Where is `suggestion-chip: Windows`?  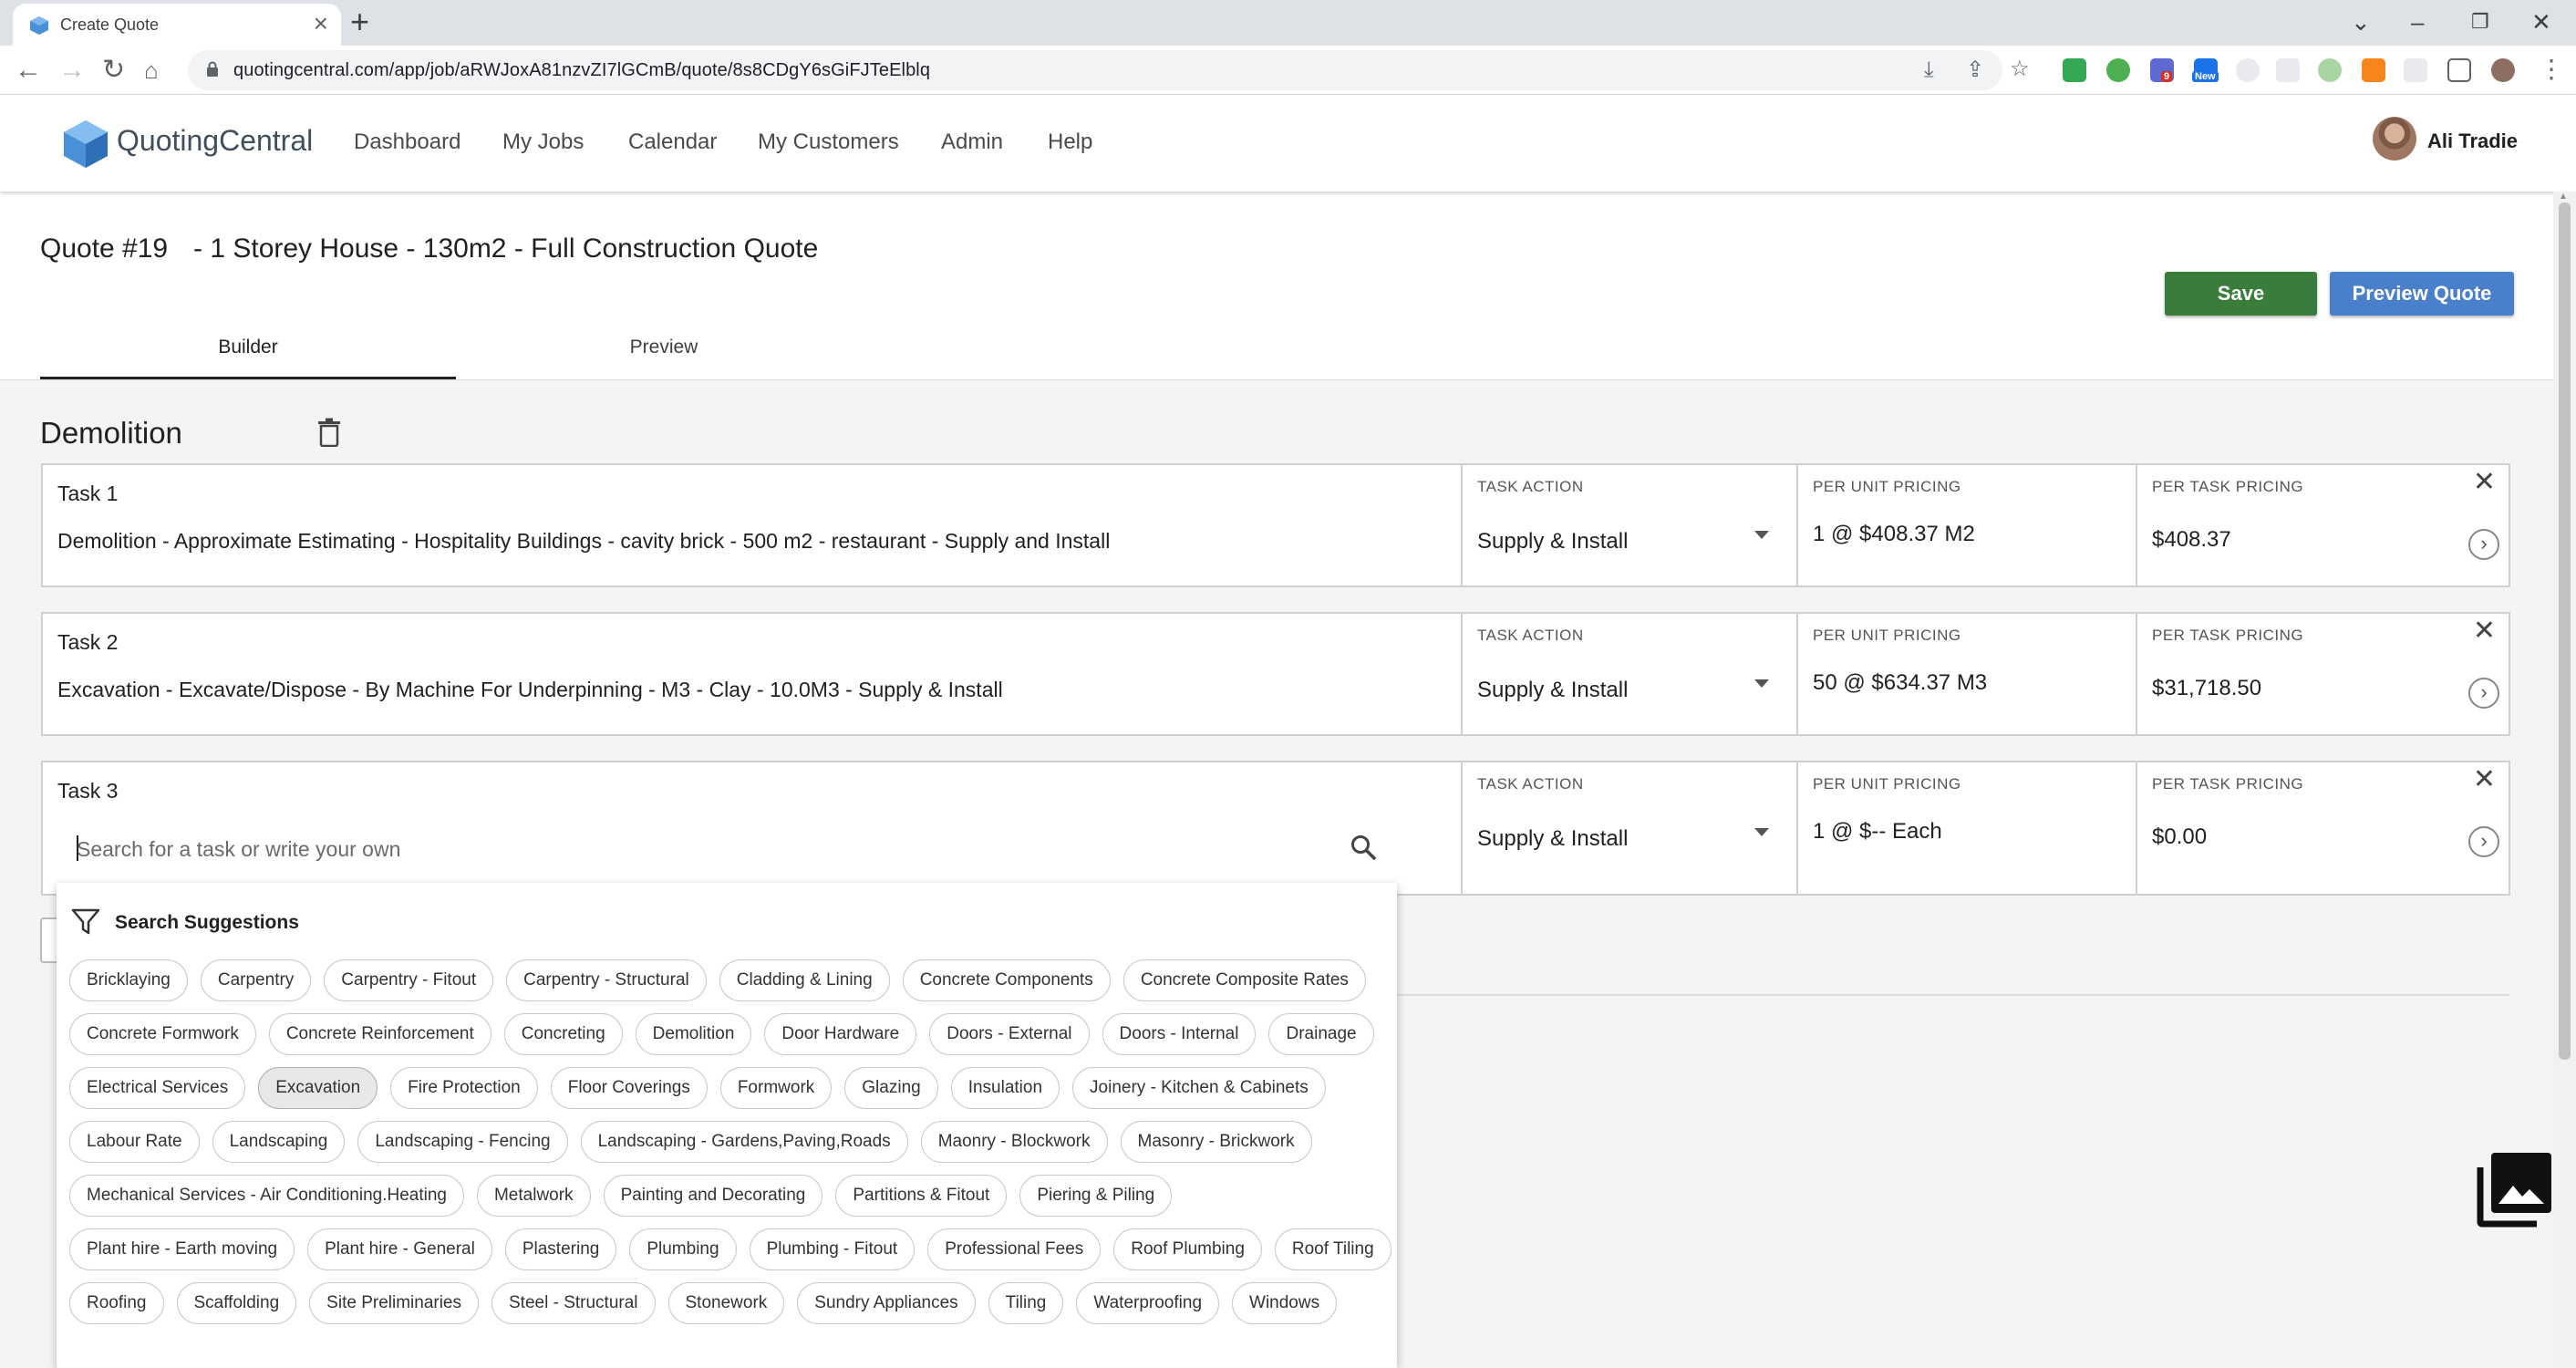
suggestion-chip: Windows is located at coordinates (1285, 1303).